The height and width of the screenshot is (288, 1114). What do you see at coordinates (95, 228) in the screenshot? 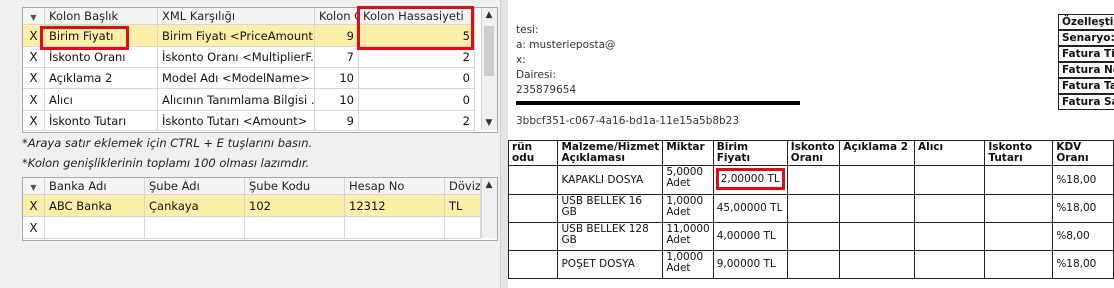
I see `cell-banka-adi` at bounding box center [95, 228].